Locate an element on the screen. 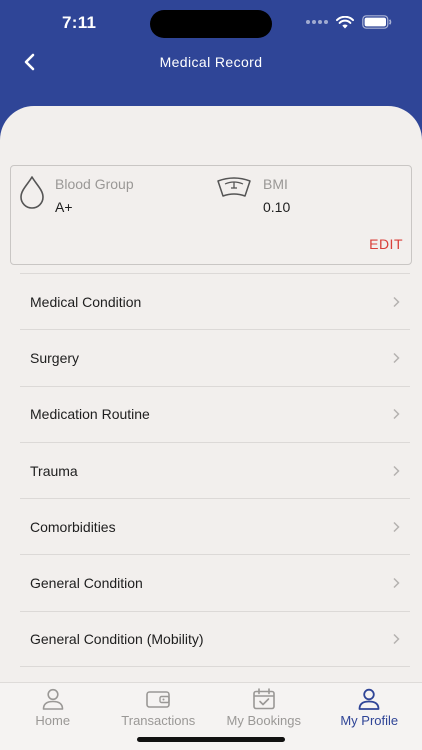 This screenshot has height=750, width=422. wifi-icon is located at coordinates (345, 21).